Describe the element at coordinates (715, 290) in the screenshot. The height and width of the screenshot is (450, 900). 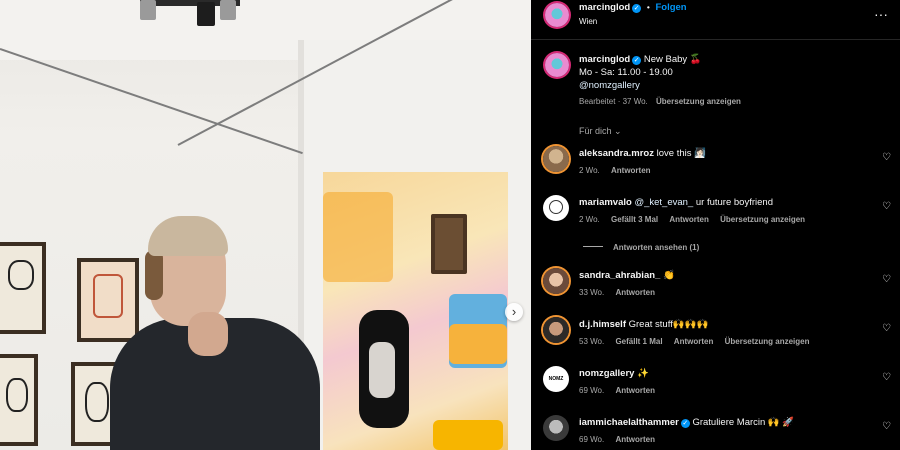
I see `comment-item: sandra_ahrabian_ 👏 33 Wo. Antworten ♡` at that location.